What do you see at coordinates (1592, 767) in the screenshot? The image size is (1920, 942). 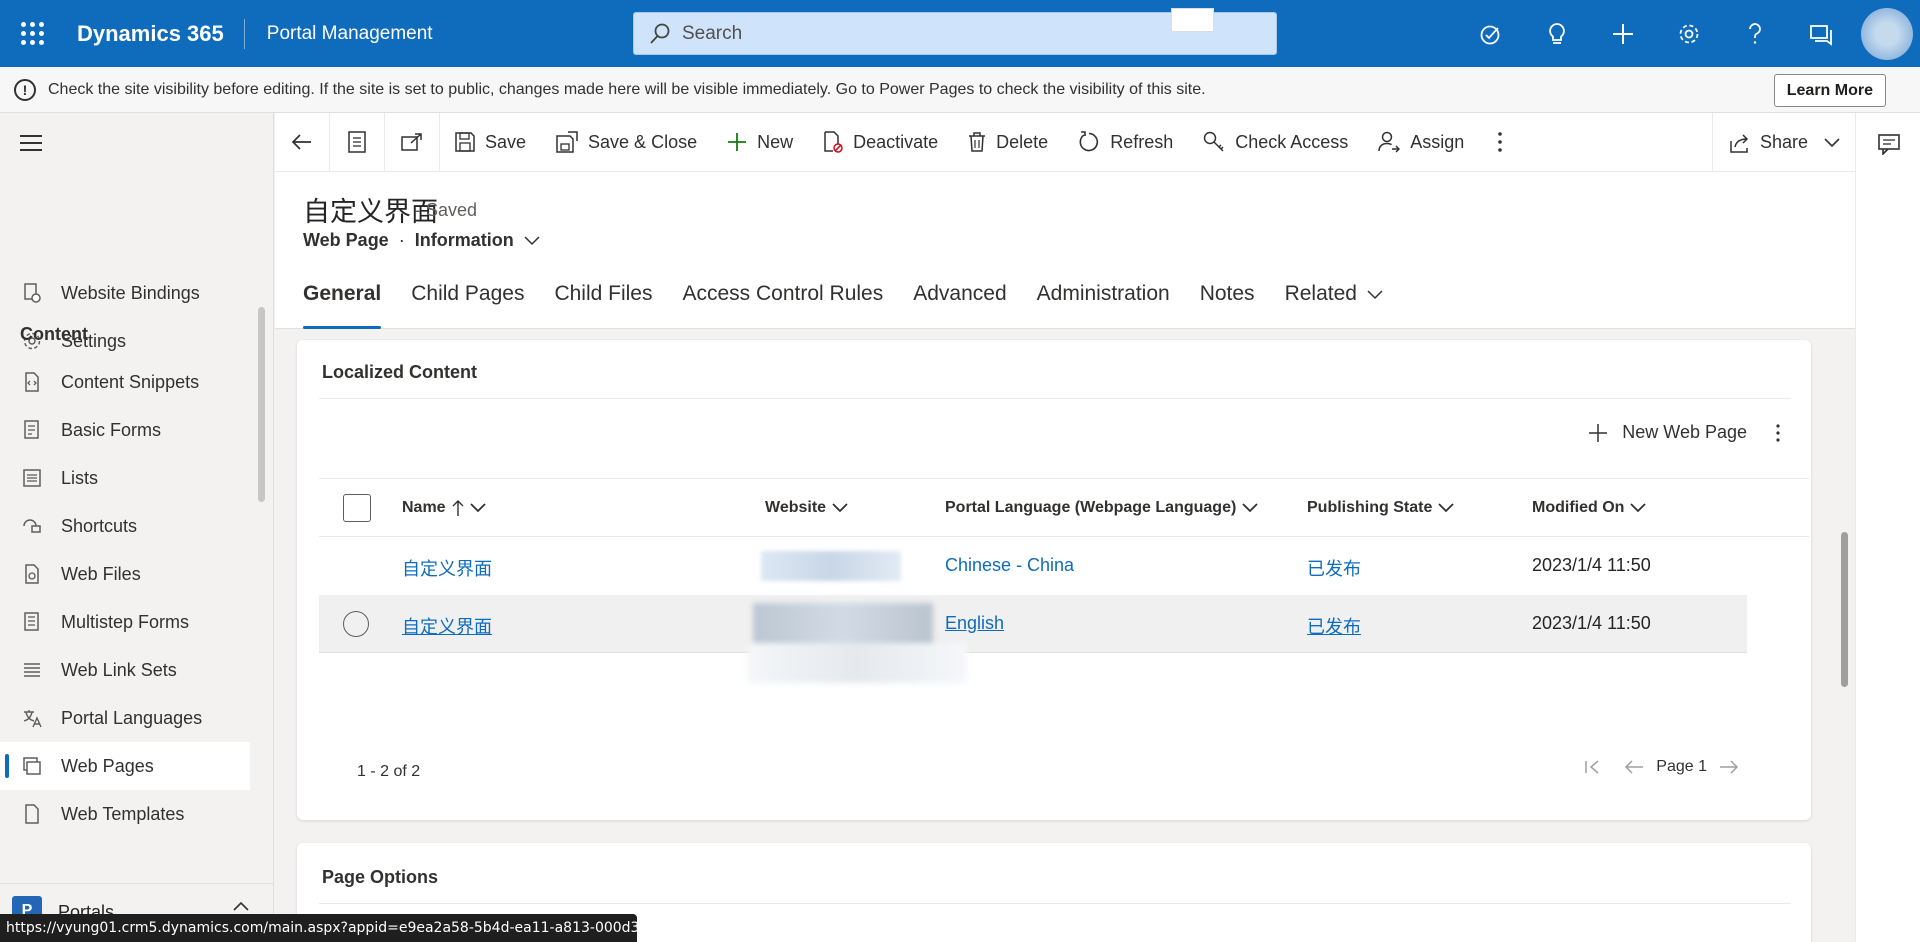 I see `first-page-icon` at bounding box center [1592, 767].